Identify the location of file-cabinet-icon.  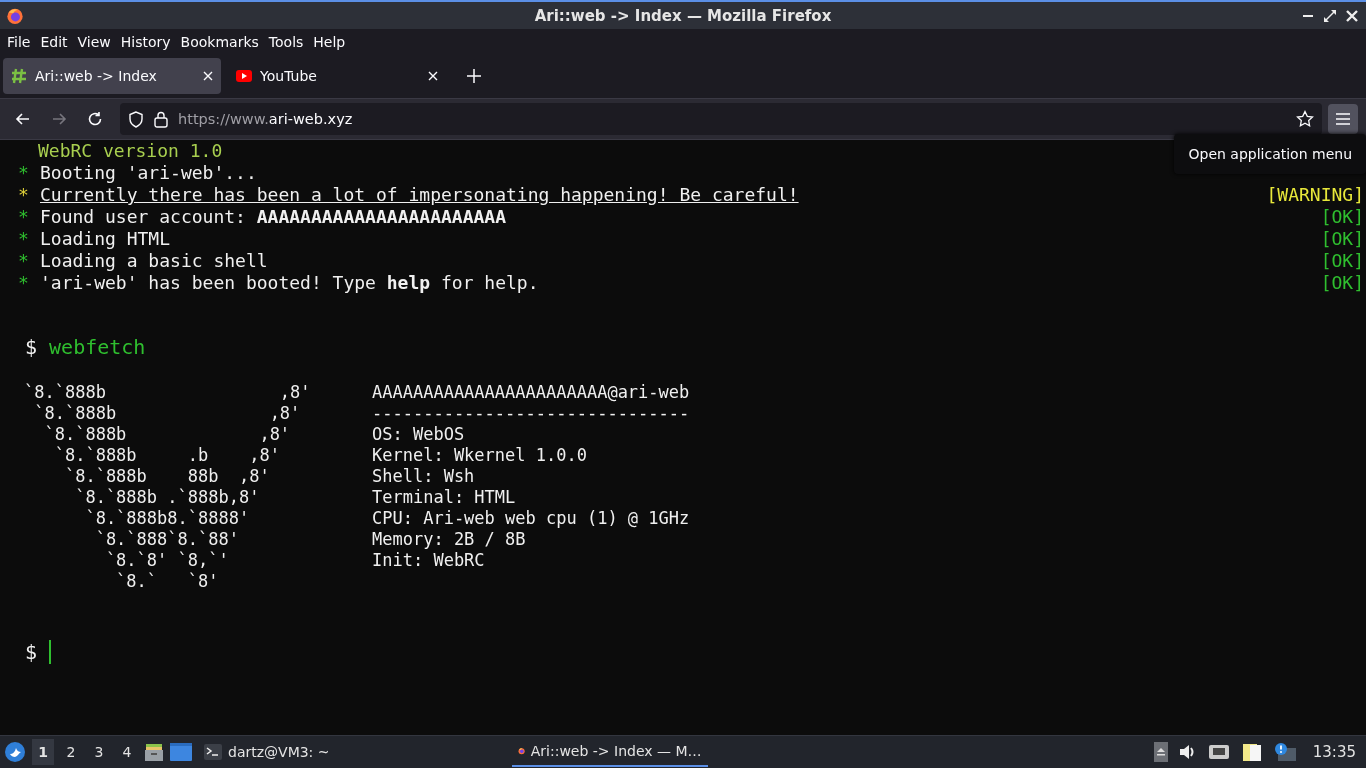
(154, 752).